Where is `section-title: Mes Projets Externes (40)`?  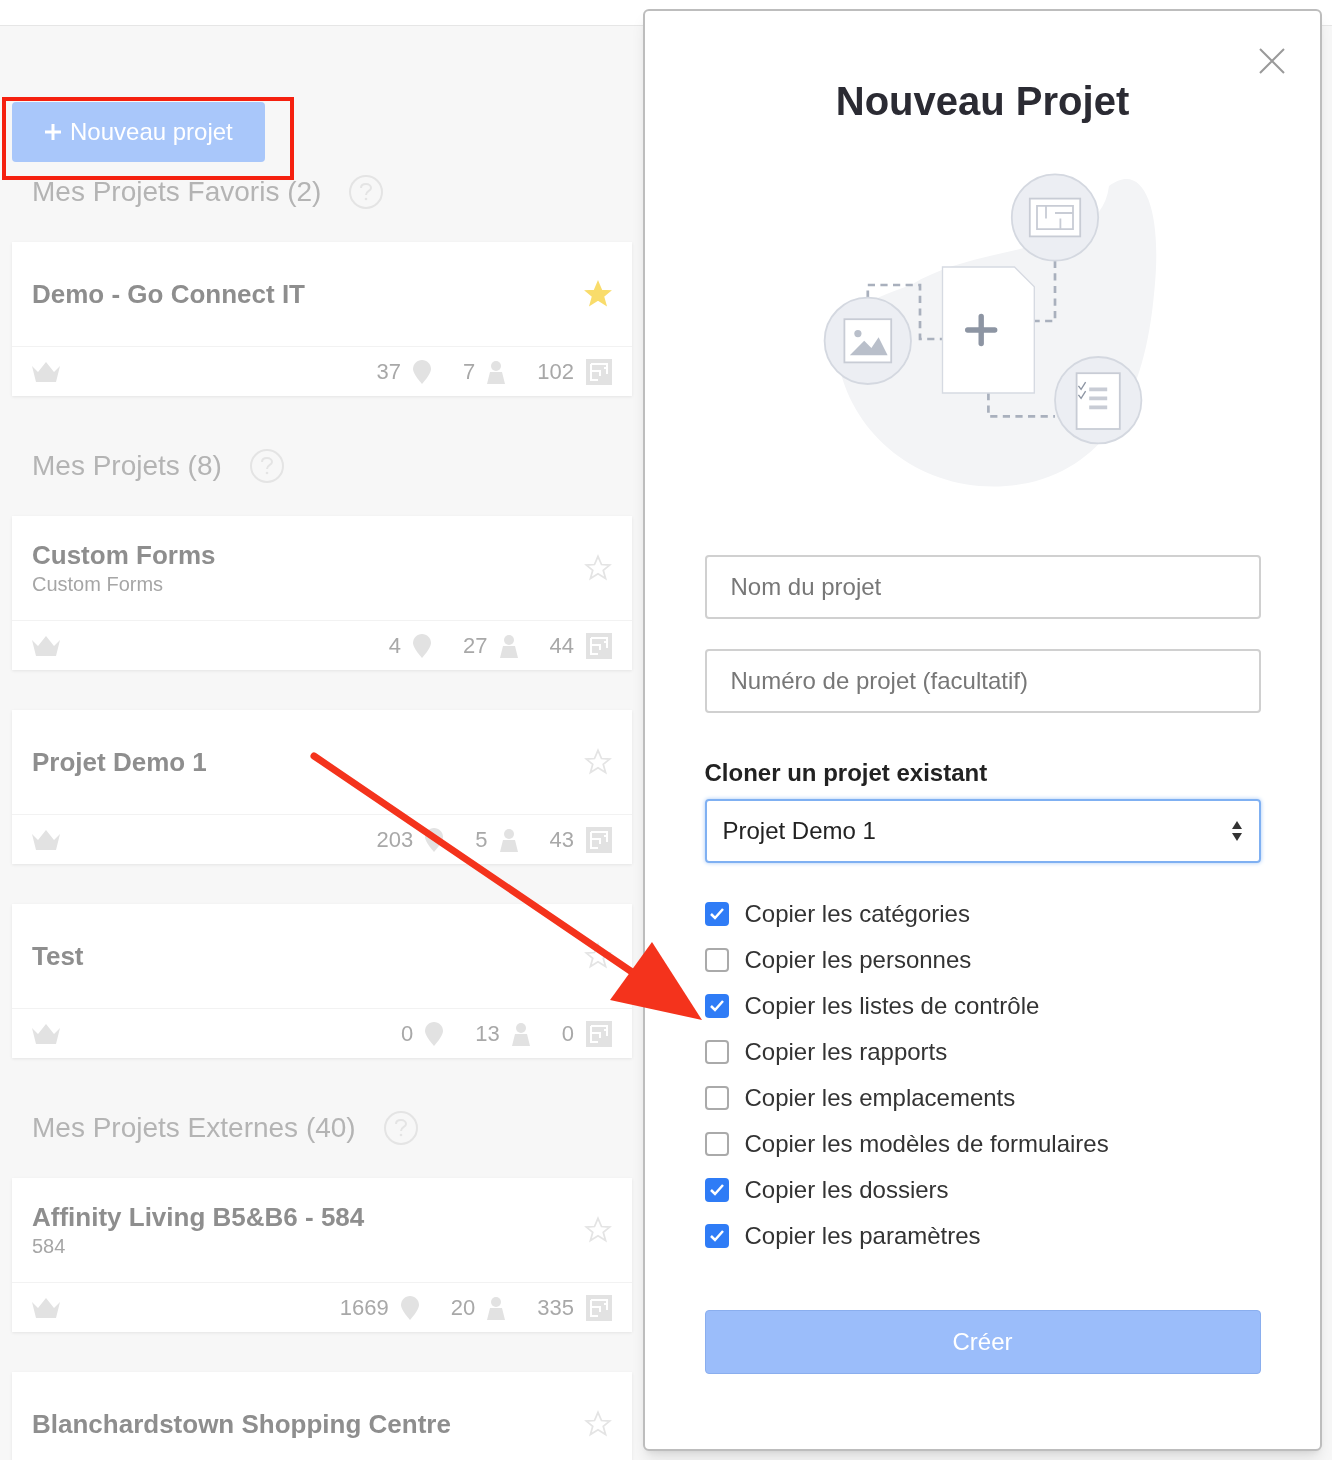 section-title: Mes Projets Externes (40) is located at coordinates (194, 1128).